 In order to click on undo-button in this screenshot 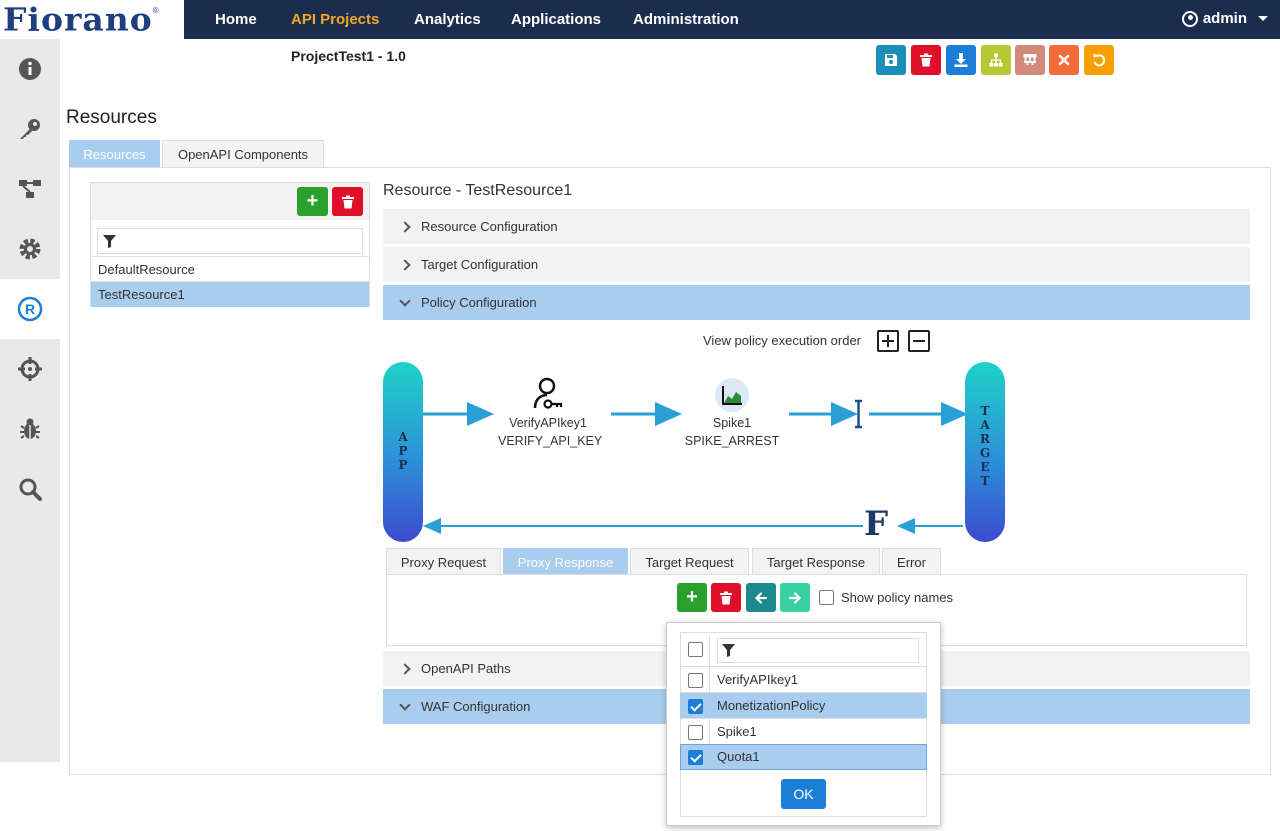, I will do `click(1099, 60)`.